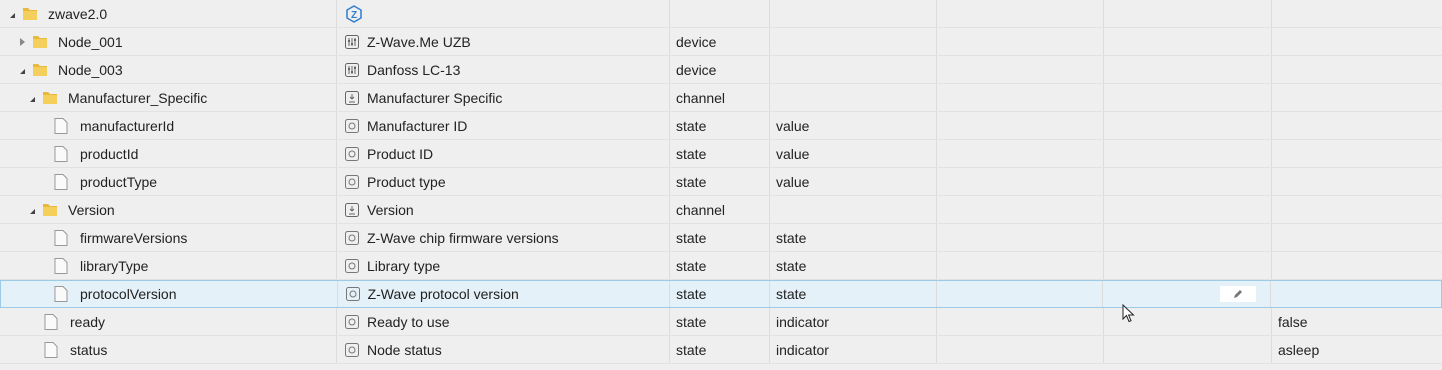  What do you see at coordinates (503, 237) in the screenshot?
I see `title-cell: Z-Wave chip firmware versions` at bounding box center [503, 237].